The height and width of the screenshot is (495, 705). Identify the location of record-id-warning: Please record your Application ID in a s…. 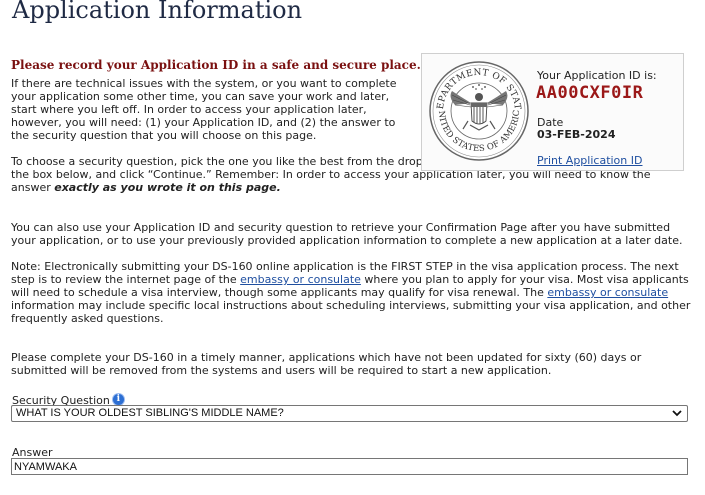
(216, 65).